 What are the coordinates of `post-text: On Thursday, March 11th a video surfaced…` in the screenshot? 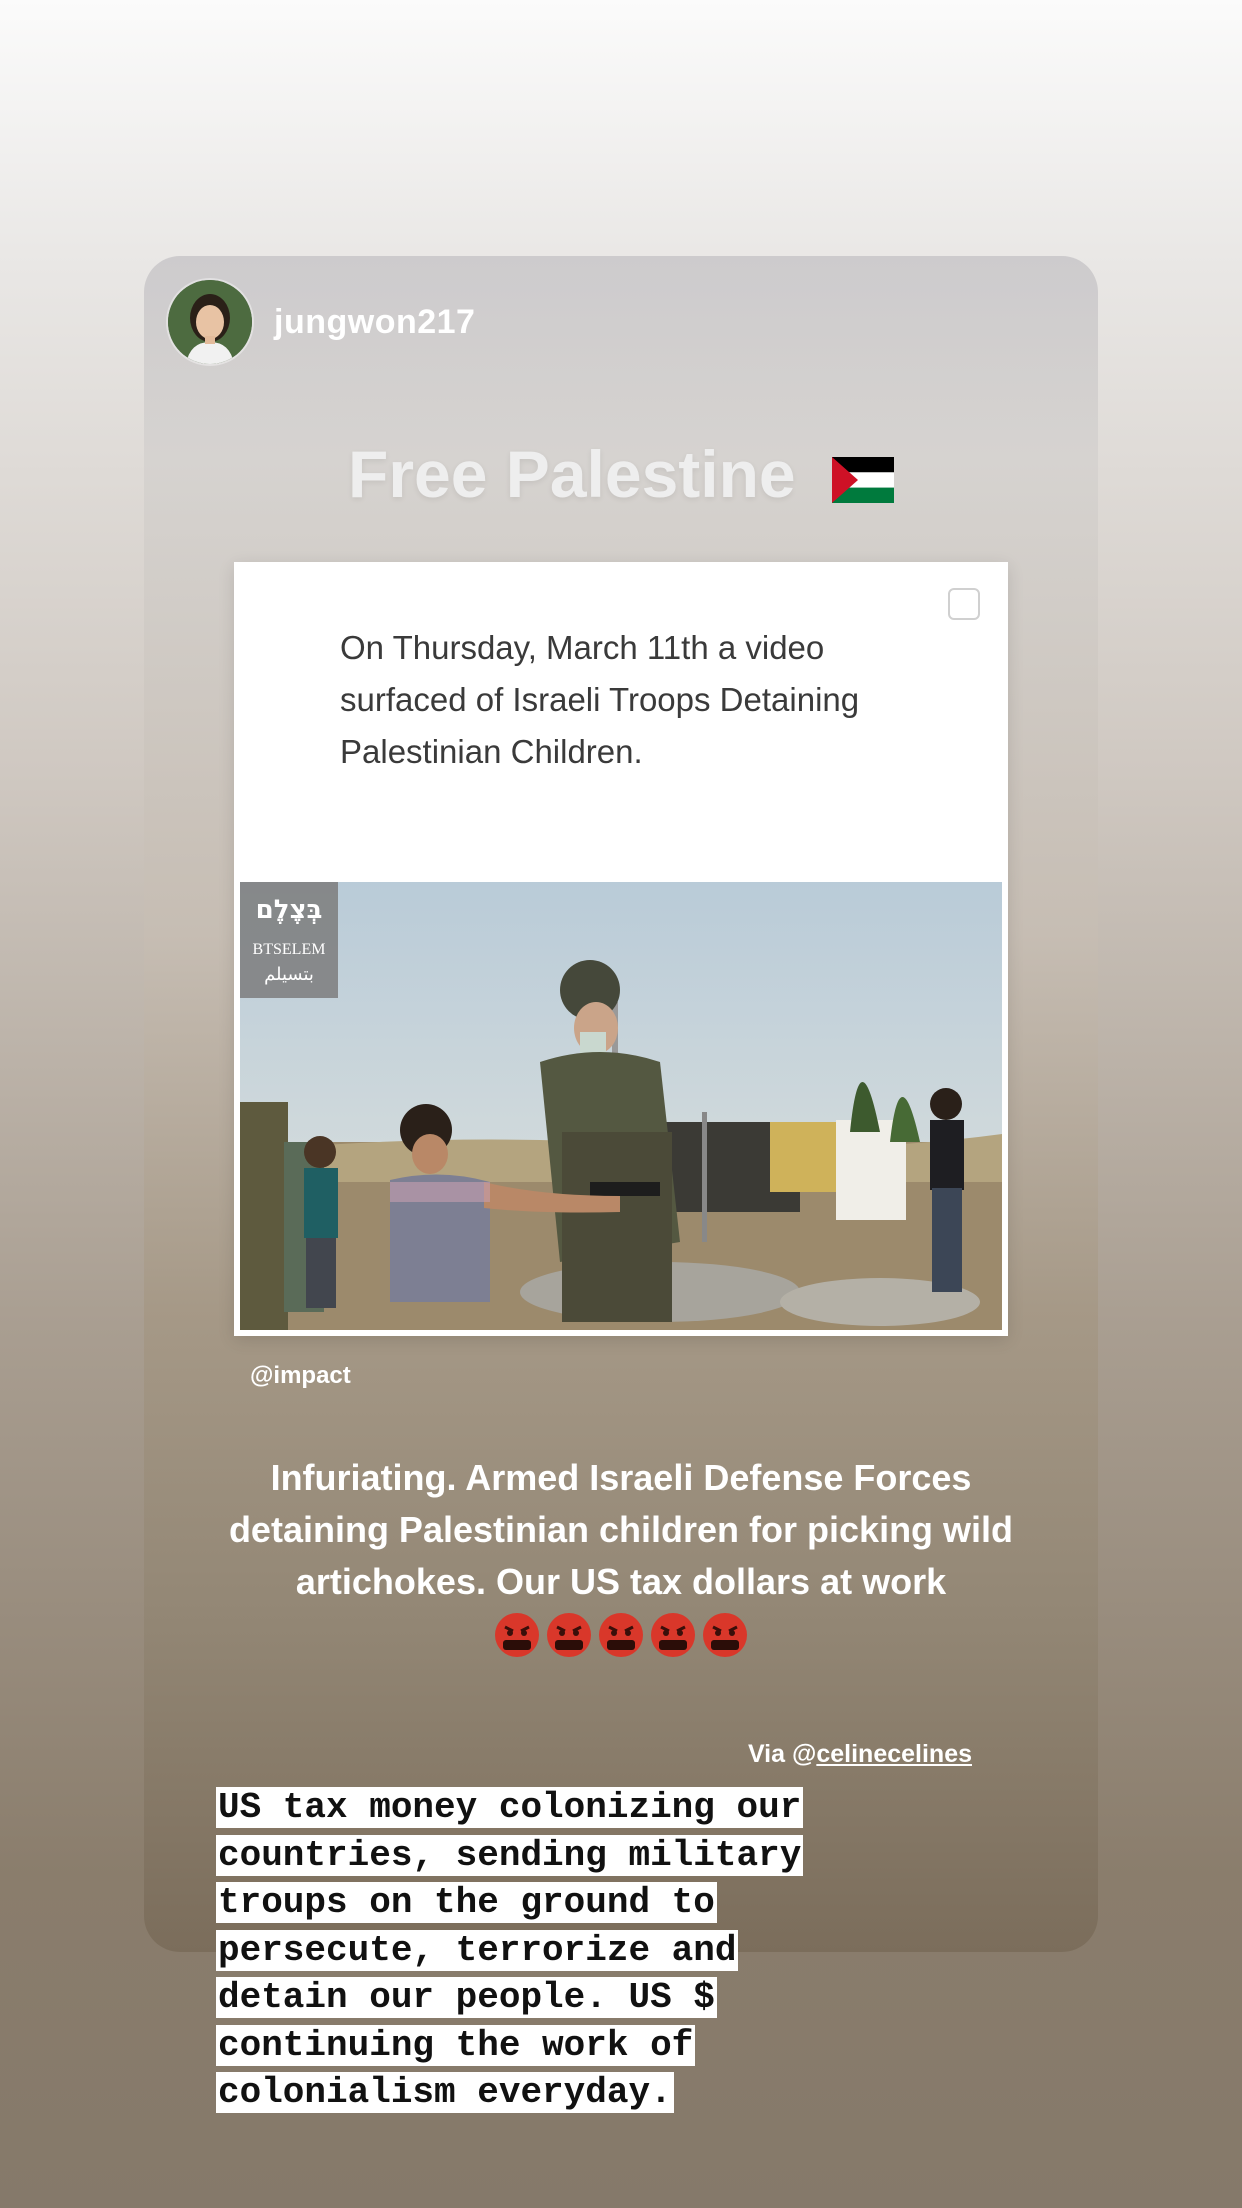 It's located at (600, 699).